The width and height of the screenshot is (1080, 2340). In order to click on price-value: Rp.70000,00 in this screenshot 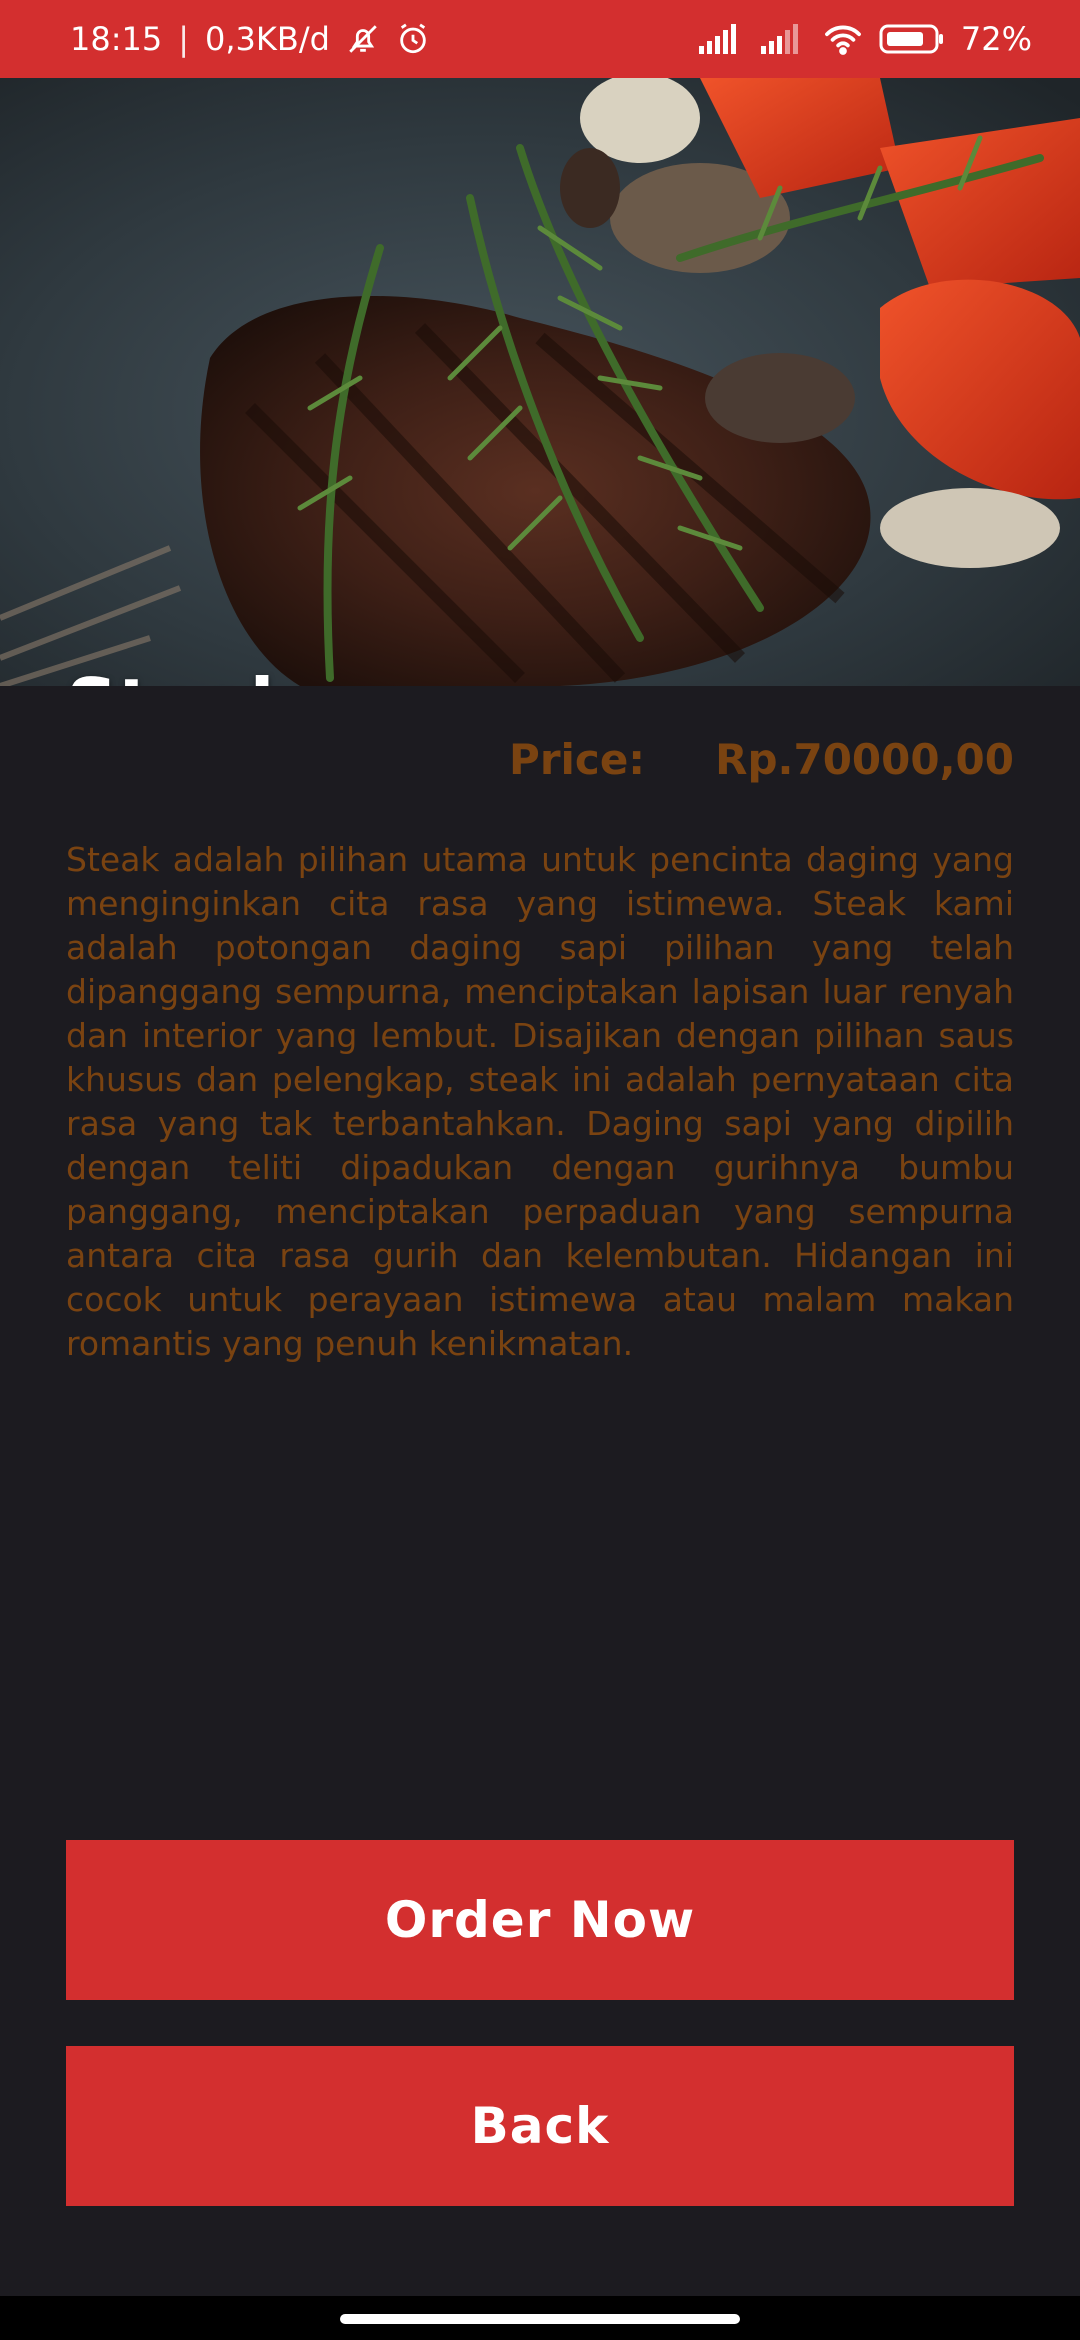, I will do `click(864, 759)`.